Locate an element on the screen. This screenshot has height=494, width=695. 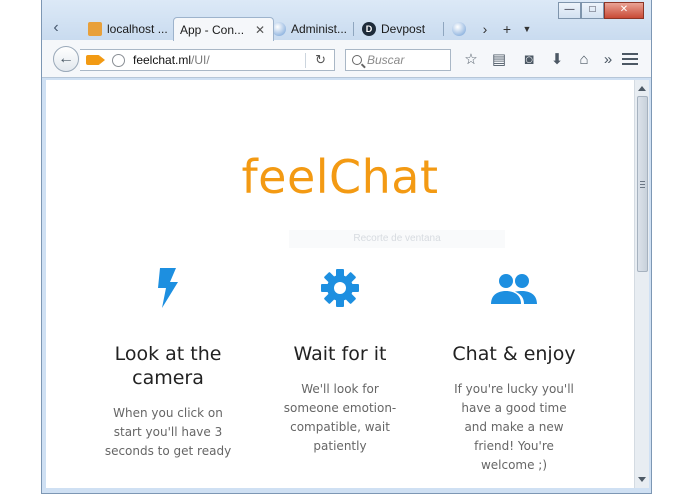
feature-title: Look at the camera is located at coordinates (168, 366).